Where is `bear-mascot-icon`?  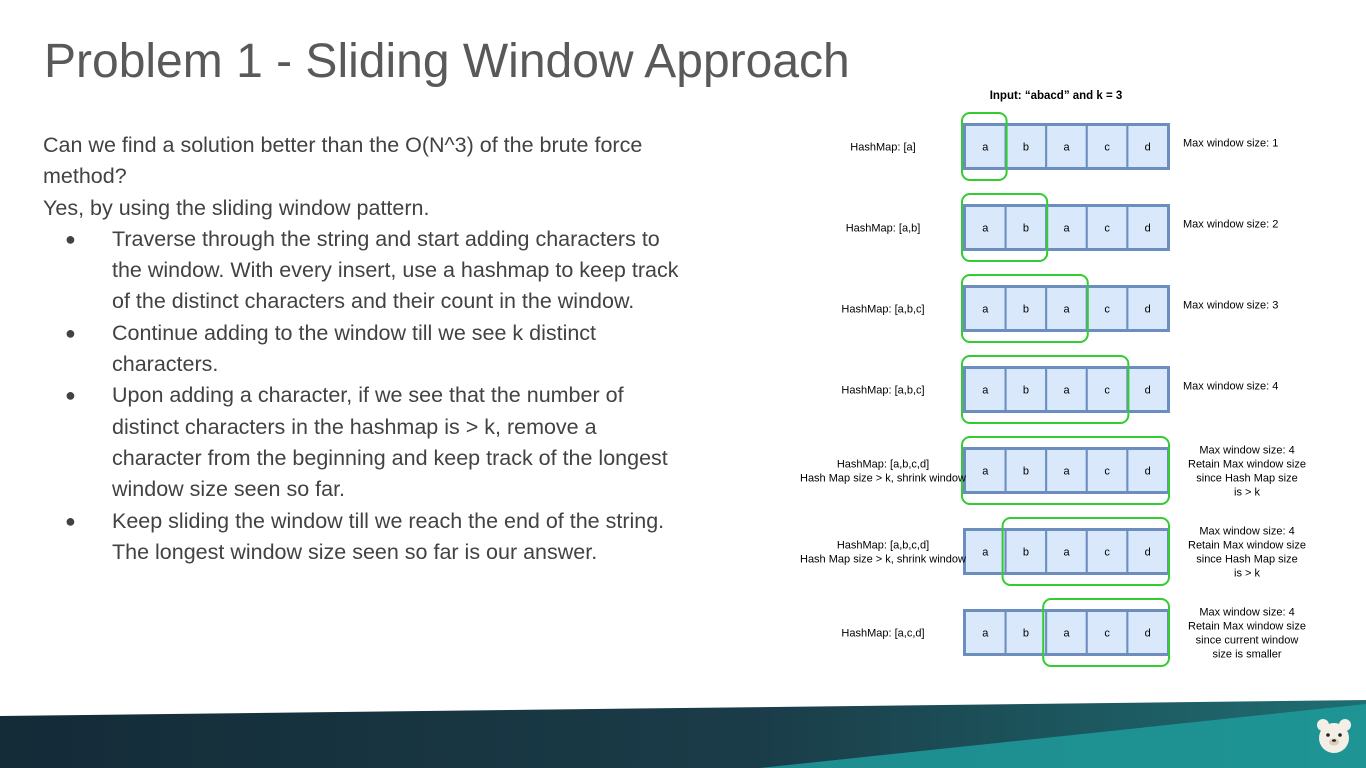 bear-mascot-icon is located at coordinates (1334, 736).